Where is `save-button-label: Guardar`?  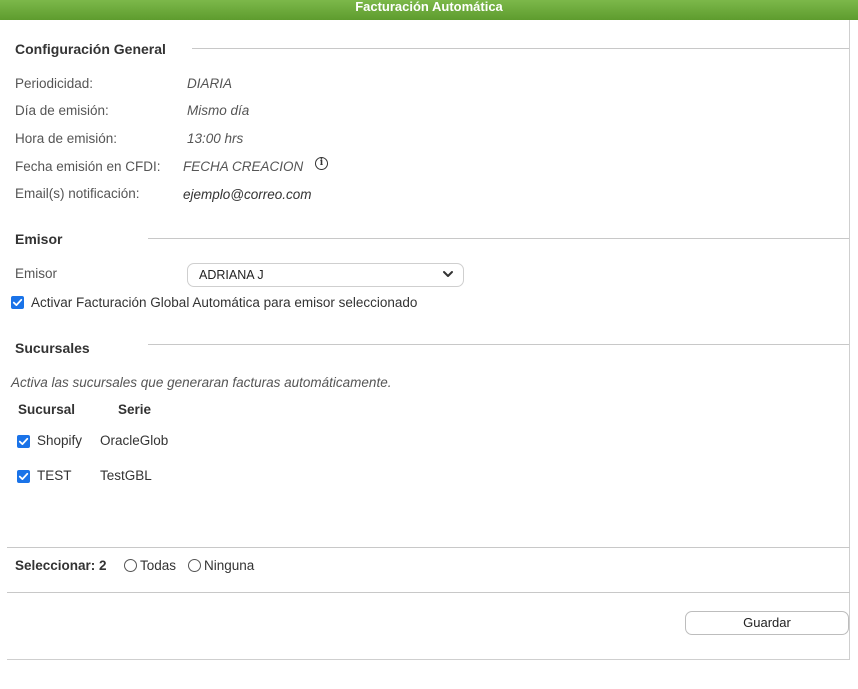
save-button-label: Guardar is located at coordinates (767, 622).